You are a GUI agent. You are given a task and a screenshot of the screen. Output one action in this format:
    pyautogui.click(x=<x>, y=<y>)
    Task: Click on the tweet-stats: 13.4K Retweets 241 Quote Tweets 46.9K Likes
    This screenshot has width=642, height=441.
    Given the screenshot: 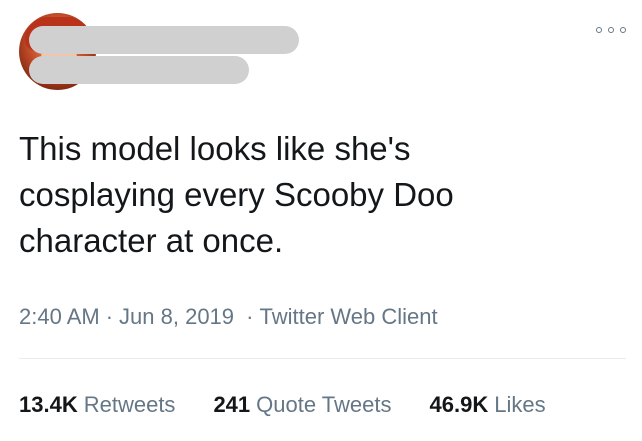 What is the action you would take?
    pyautogui.click(x=282, y=405)
    